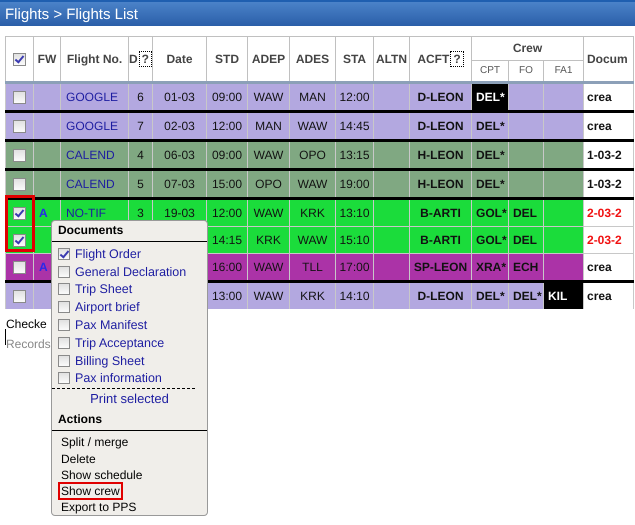 This screenshot has height=525, width=635. Describe the element at coordinates (269, 59) in the screenshot. I see `column-header: ADEP` at that location.